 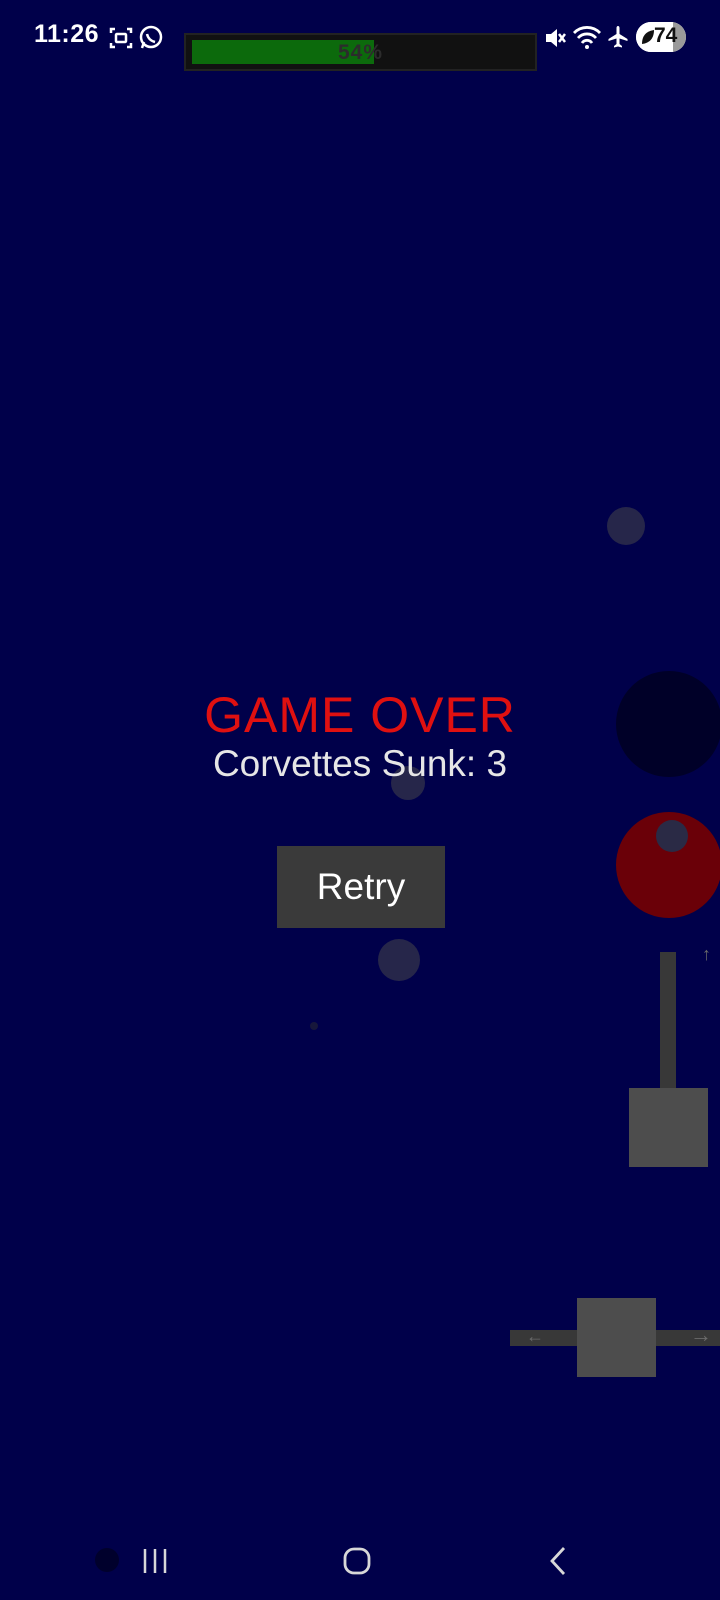 I want to click on wifi-icon, so click(x=587, y=37).